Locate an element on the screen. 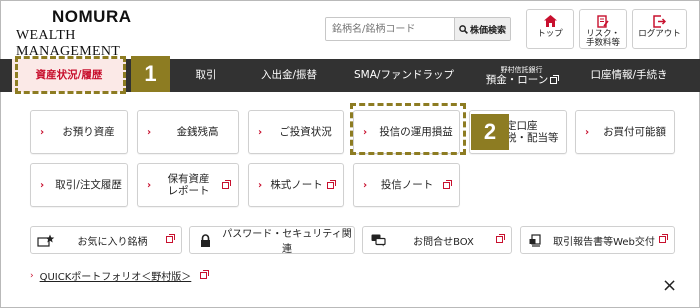 The image size is (700, 308). menu-buying-power-label: お買付可能額 is located at coordinates (635, 132).